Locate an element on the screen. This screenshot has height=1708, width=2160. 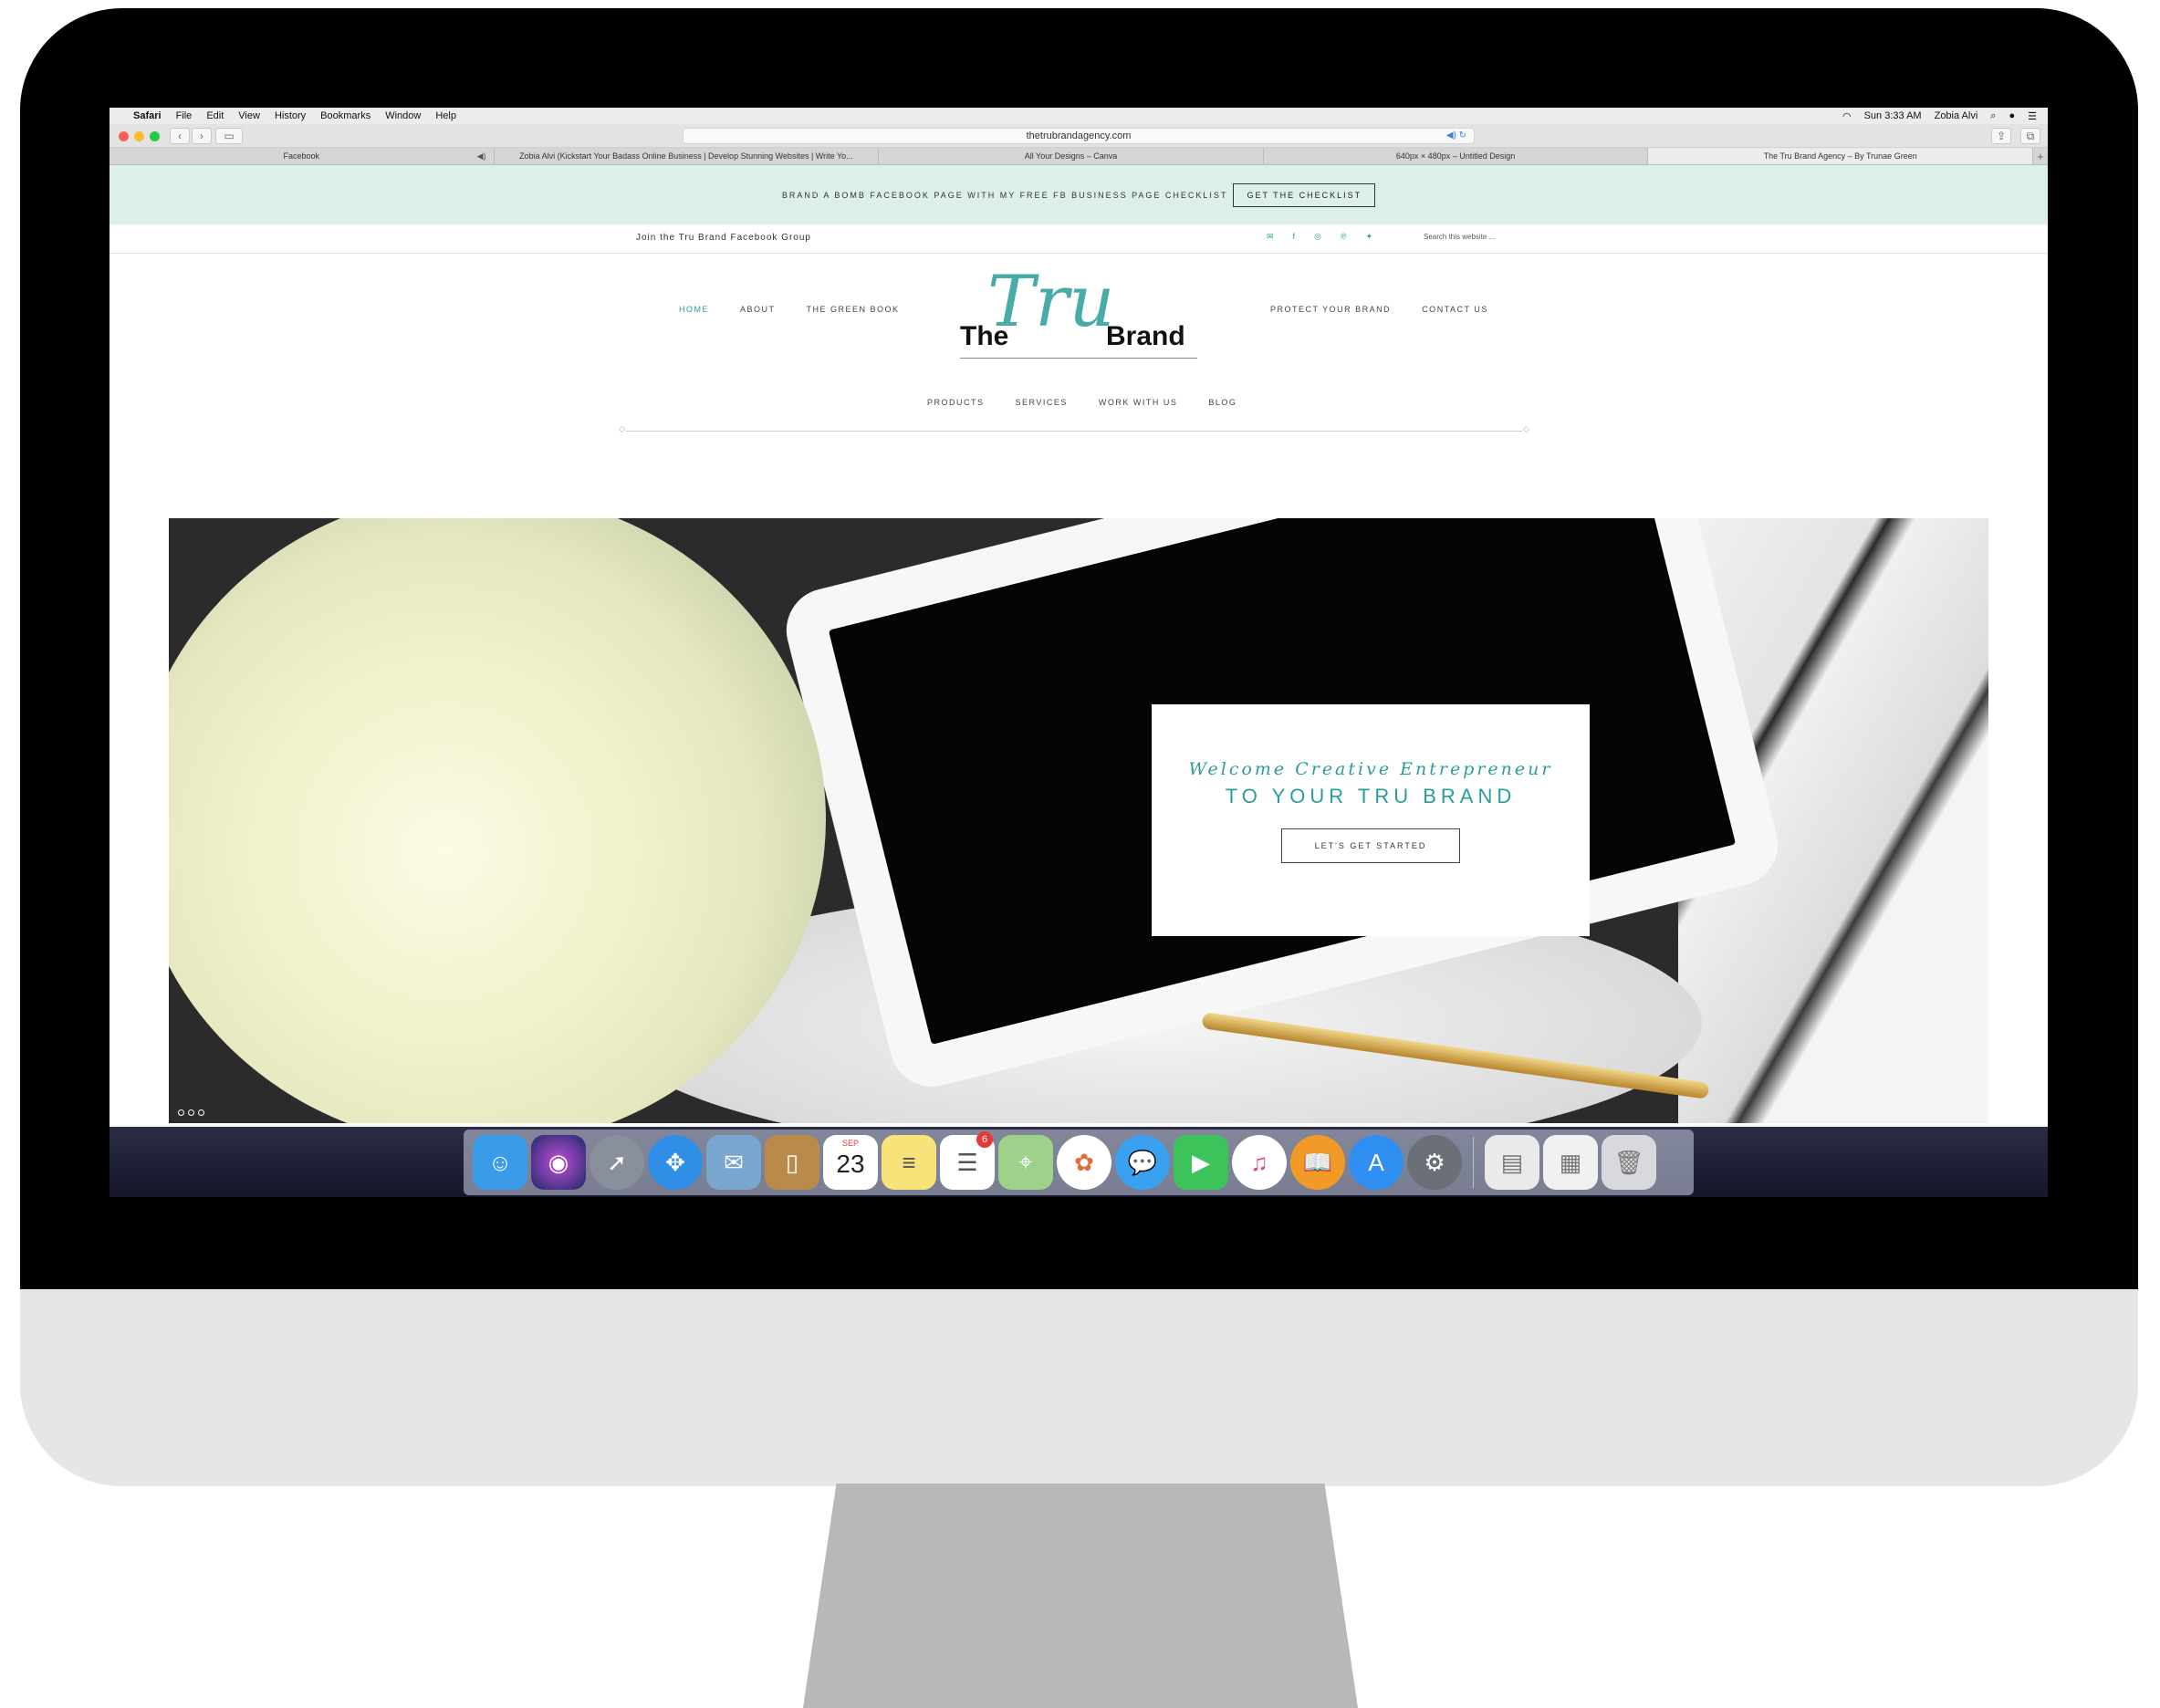
logo-the: The is located at coordinates (985, 336).